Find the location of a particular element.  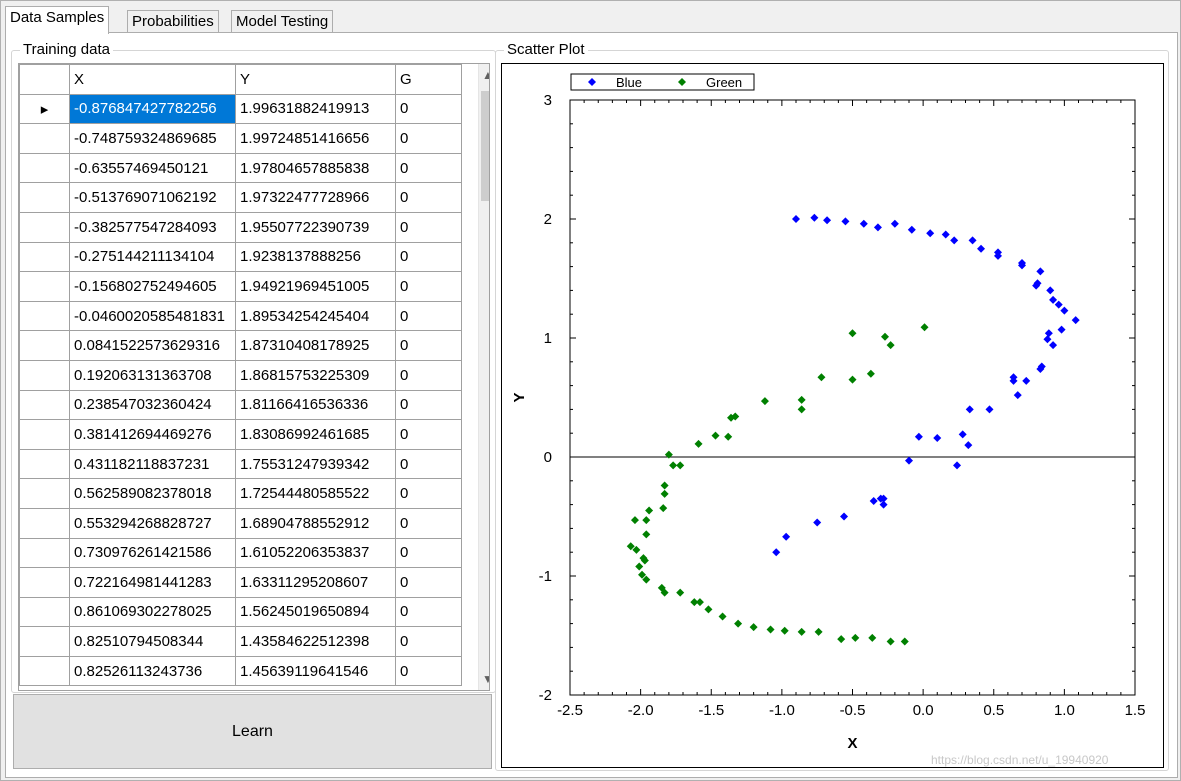

tab-probabilities: Probabilities is located at coordinates (173, 21).